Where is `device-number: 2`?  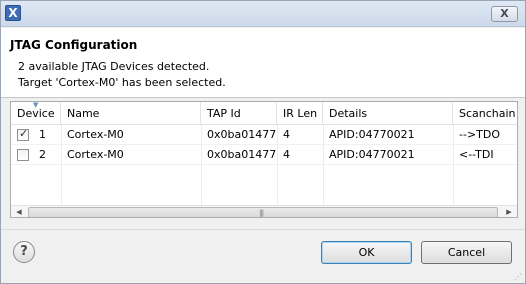 device-number: 2 is located at coordinates (42, 154).